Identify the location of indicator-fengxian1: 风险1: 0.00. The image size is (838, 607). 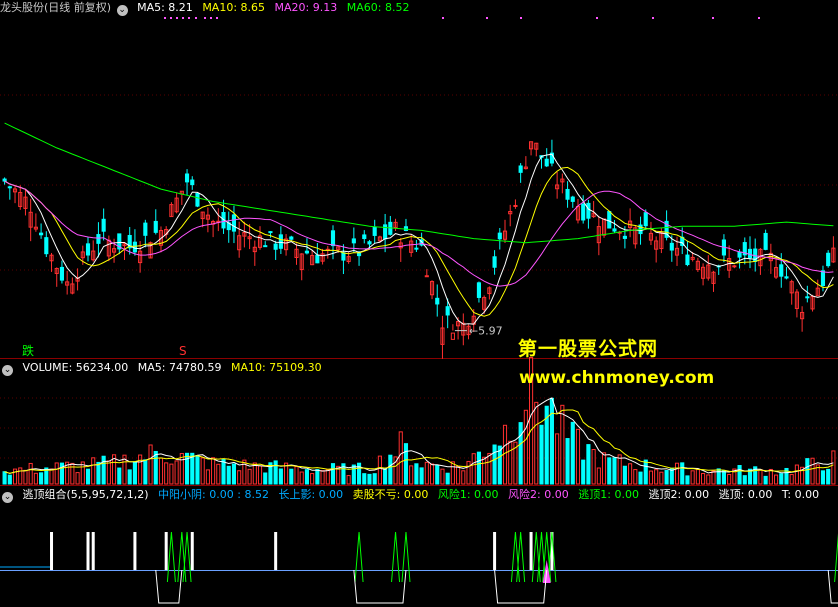
(468, 494).